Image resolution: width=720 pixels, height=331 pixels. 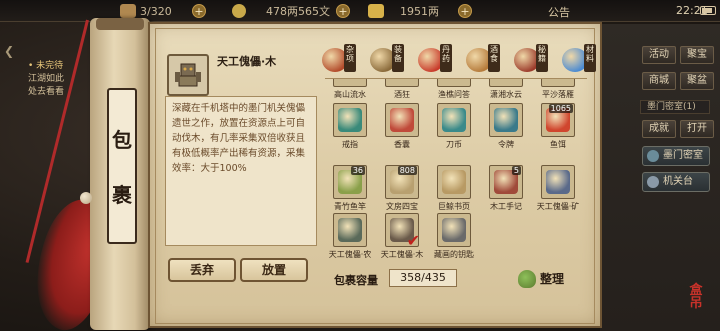 What do you see at coordinates (696, 297) in the screenshot?
I see `logo-seal: 盒吊` at bounding box center [696, 297].